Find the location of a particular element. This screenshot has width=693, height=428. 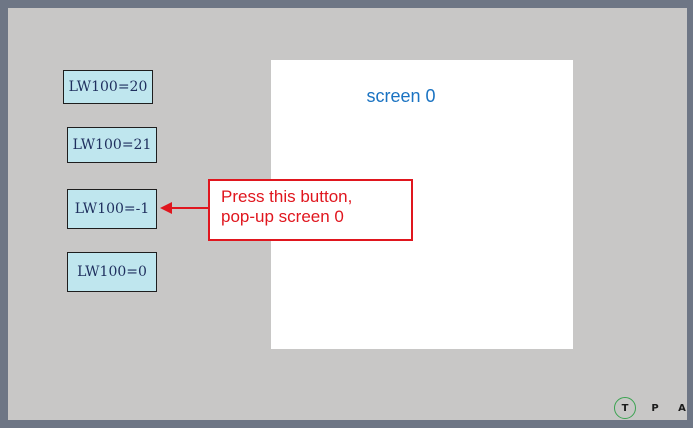

lw100-set-21-button: LW100=21 is located at coordinates (112, 145).